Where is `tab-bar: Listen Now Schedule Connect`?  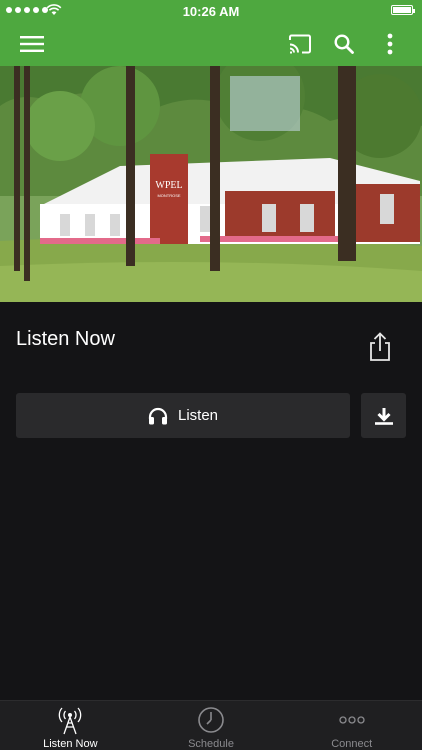
tab-bar: Listen Now Schedule Connect is located at coordinates (211, 725).